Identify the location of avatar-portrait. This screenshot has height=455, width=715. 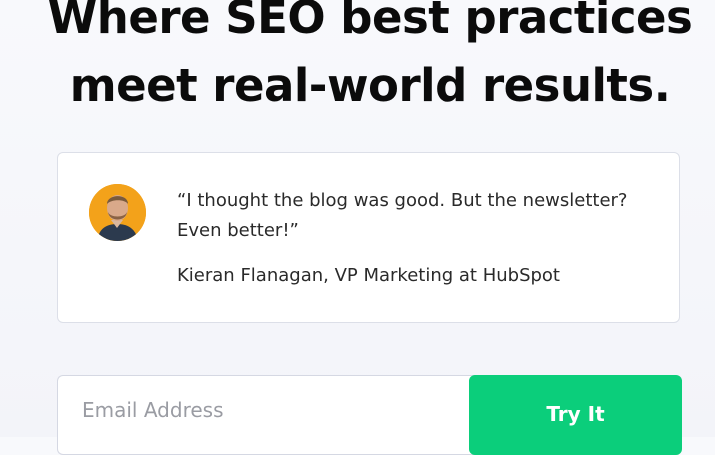
(117, 212).